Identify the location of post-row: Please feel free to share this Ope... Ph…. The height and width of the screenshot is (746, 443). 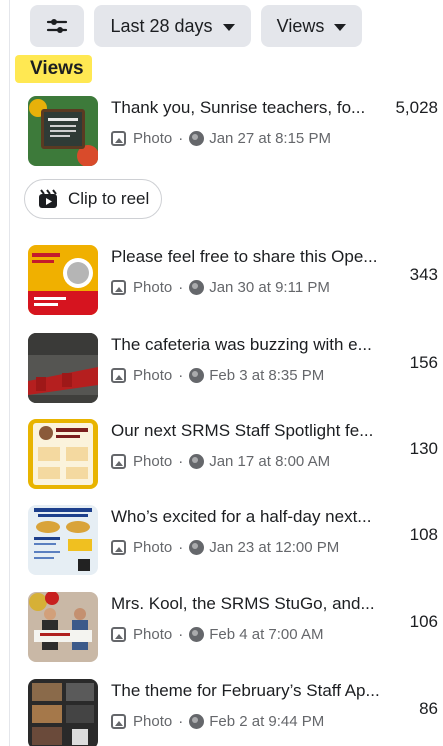
(233, 281).